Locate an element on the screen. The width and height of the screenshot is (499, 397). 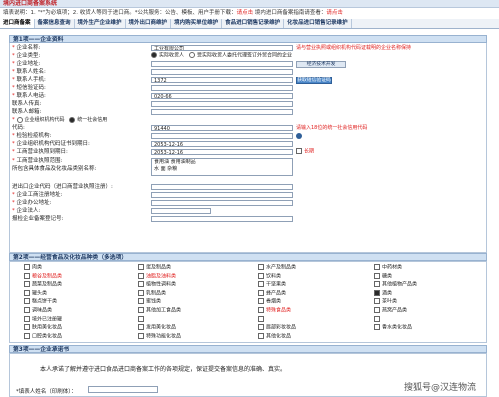
category-checkbox: 乳制品类 is located at coordinates (152, 293).